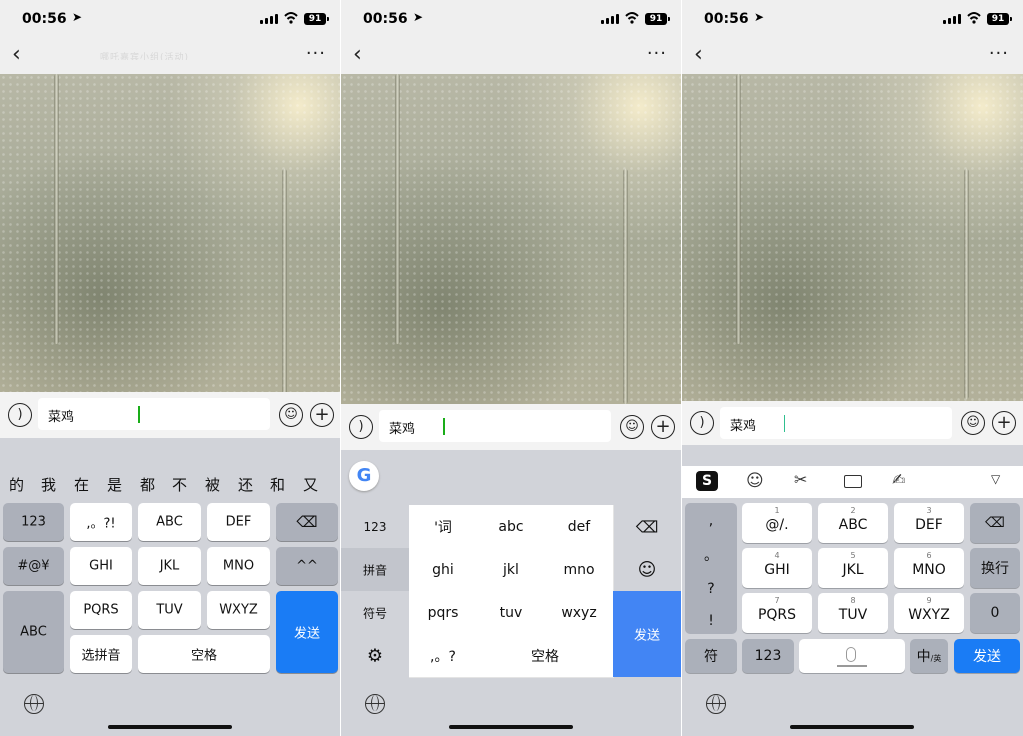 The height and width of the screenshot is (736, 1023). Describe the element at coordinates (375, 569) in the screenshot. I see `key-pinyin: 拼音` at that location.